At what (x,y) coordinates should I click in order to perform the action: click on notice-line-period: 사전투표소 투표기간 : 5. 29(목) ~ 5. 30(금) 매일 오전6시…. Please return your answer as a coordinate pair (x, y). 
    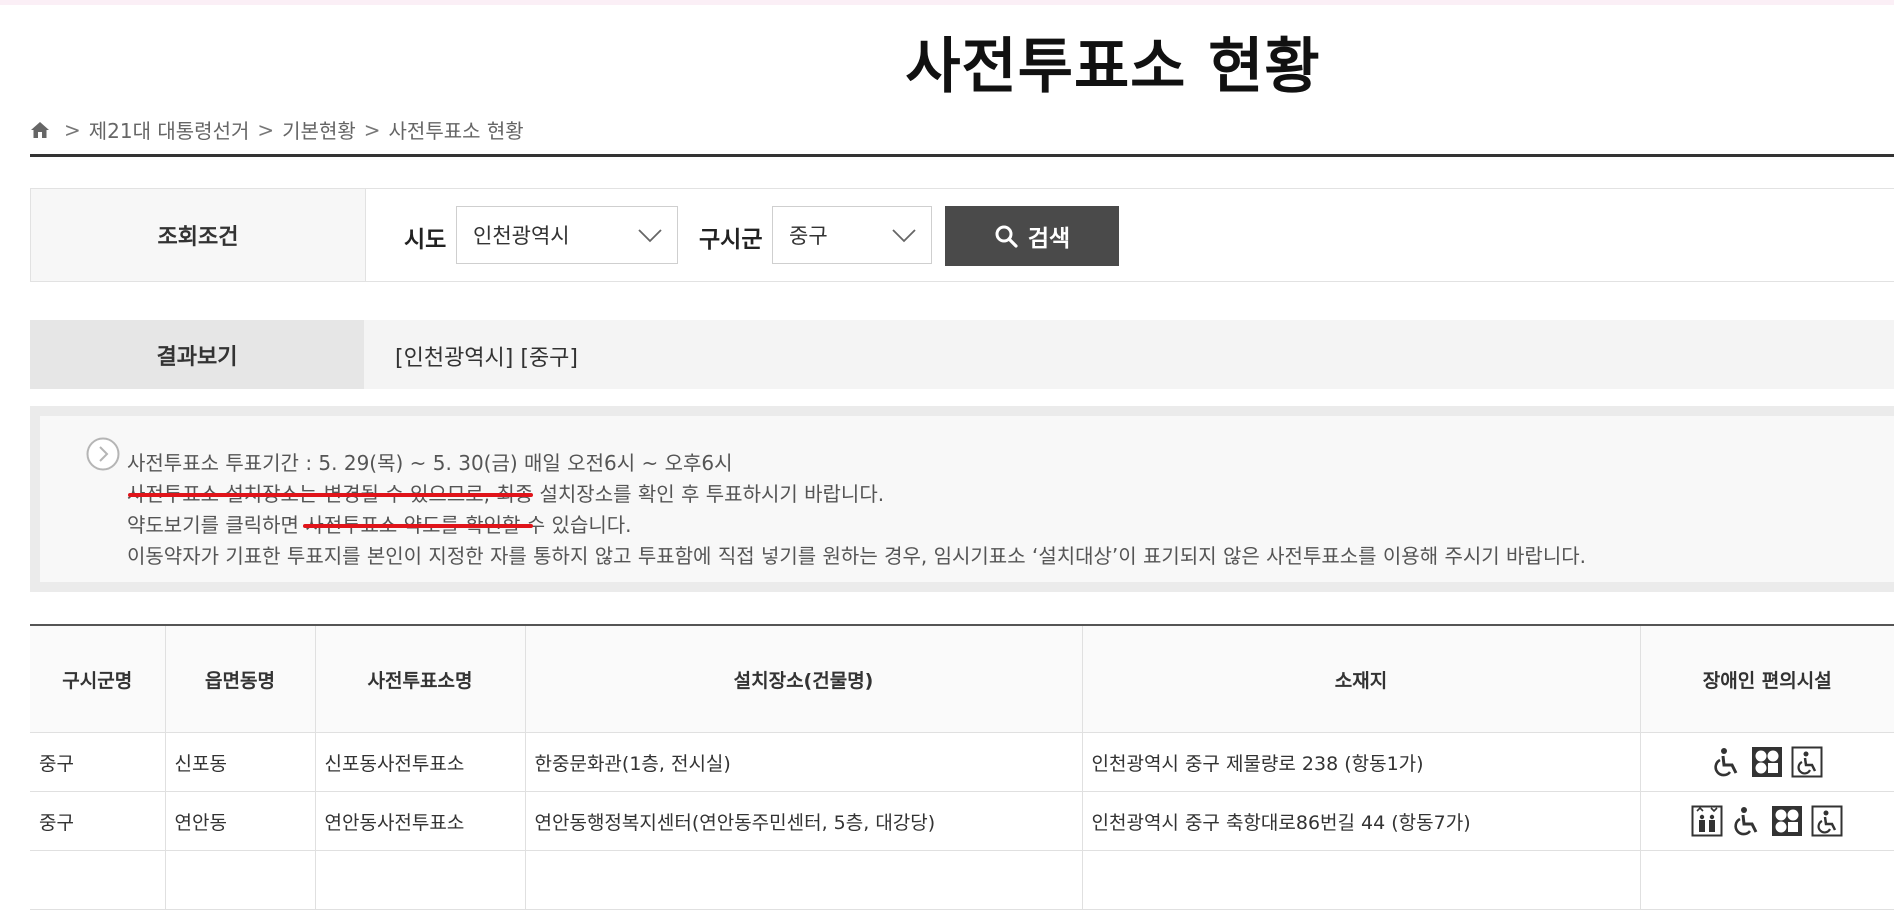
    Looking at the image, I should click on (430, 463).